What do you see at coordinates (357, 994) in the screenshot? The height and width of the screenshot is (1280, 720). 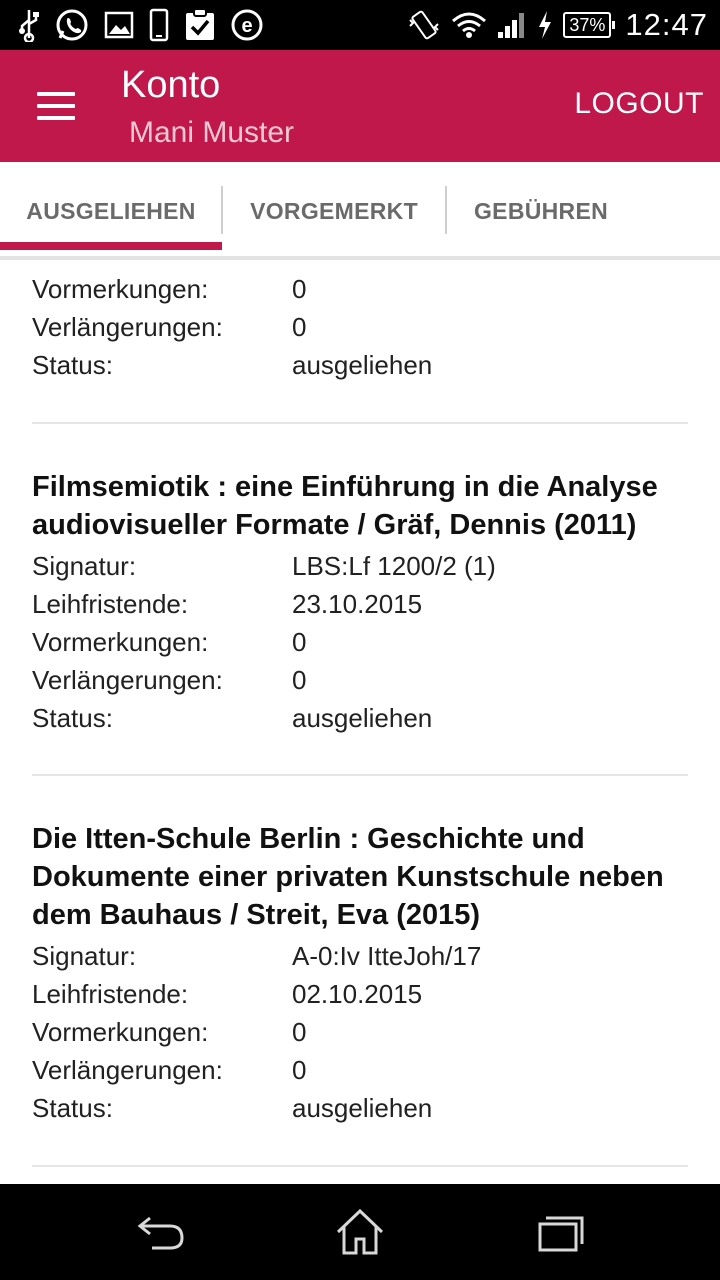 I see `field-value: 02.10.2015` at bounding box center [357, 994].